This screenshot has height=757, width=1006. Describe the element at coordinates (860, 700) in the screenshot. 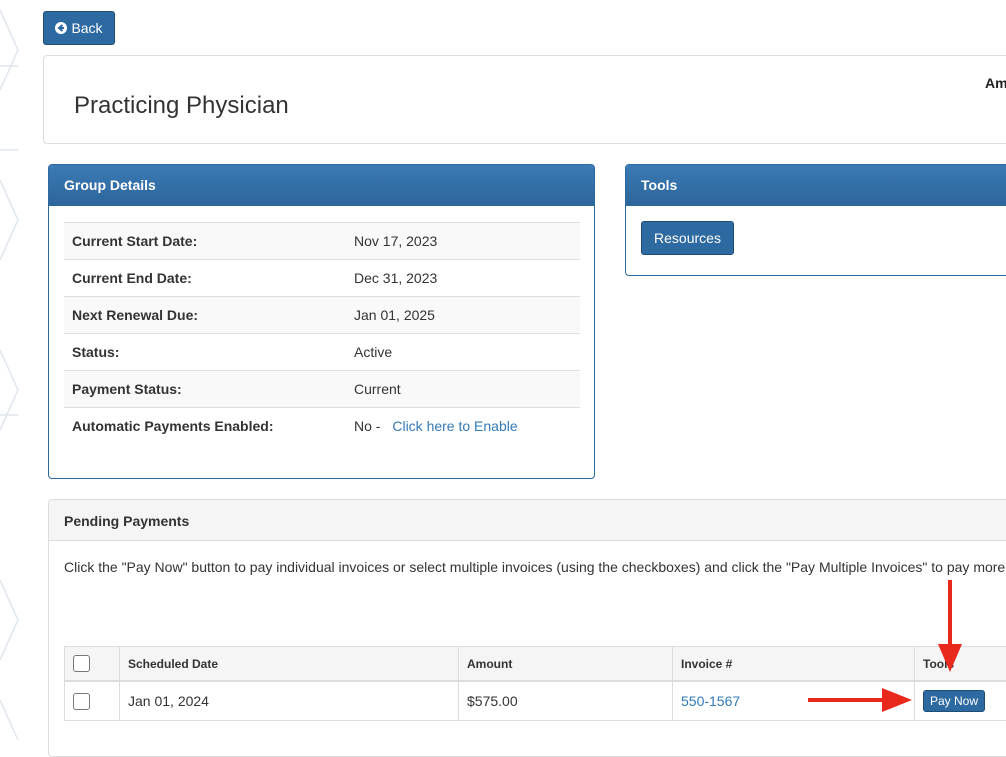

I see `annotation-arrow-right` at that location.